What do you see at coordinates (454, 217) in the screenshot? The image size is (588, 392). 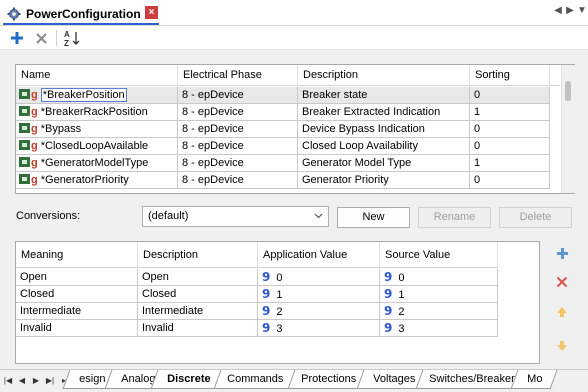 I see `rename-button: Rename` at bounding box center [454, 217].